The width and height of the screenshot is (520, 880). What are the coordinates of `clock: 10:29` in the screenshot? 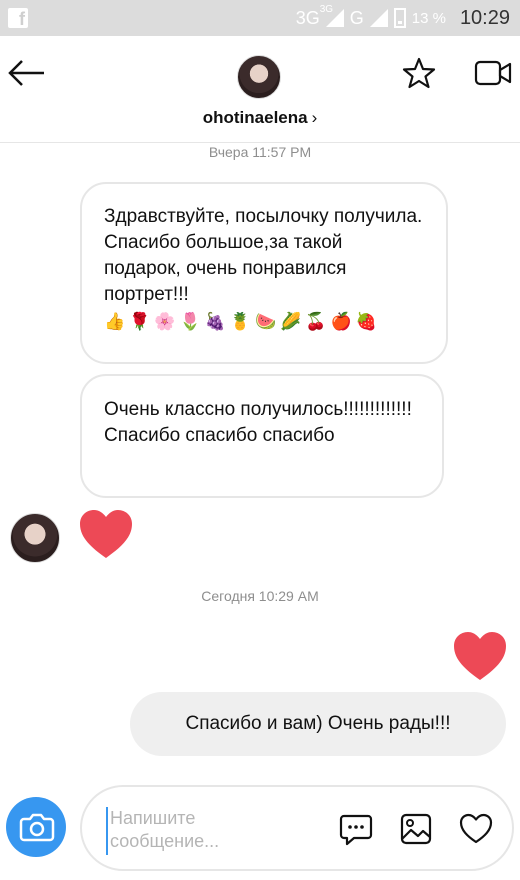 It's located at (484, 17).